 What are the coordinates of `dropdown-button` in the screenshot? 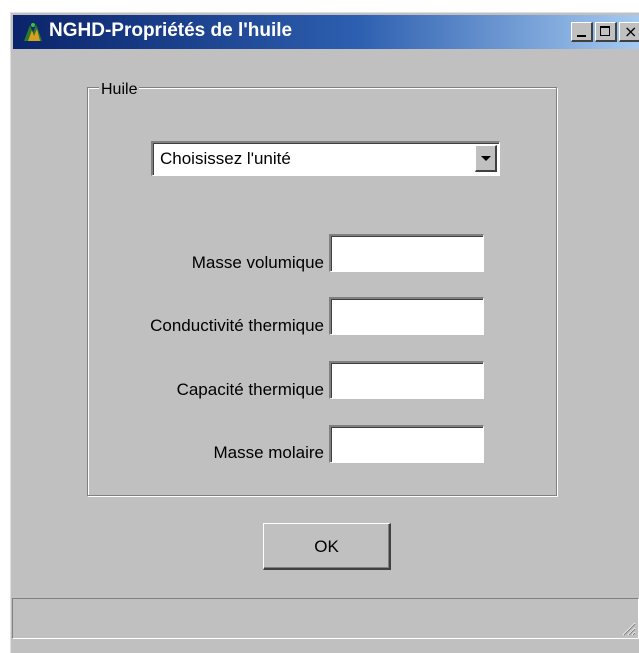 It's located at (486, 158).